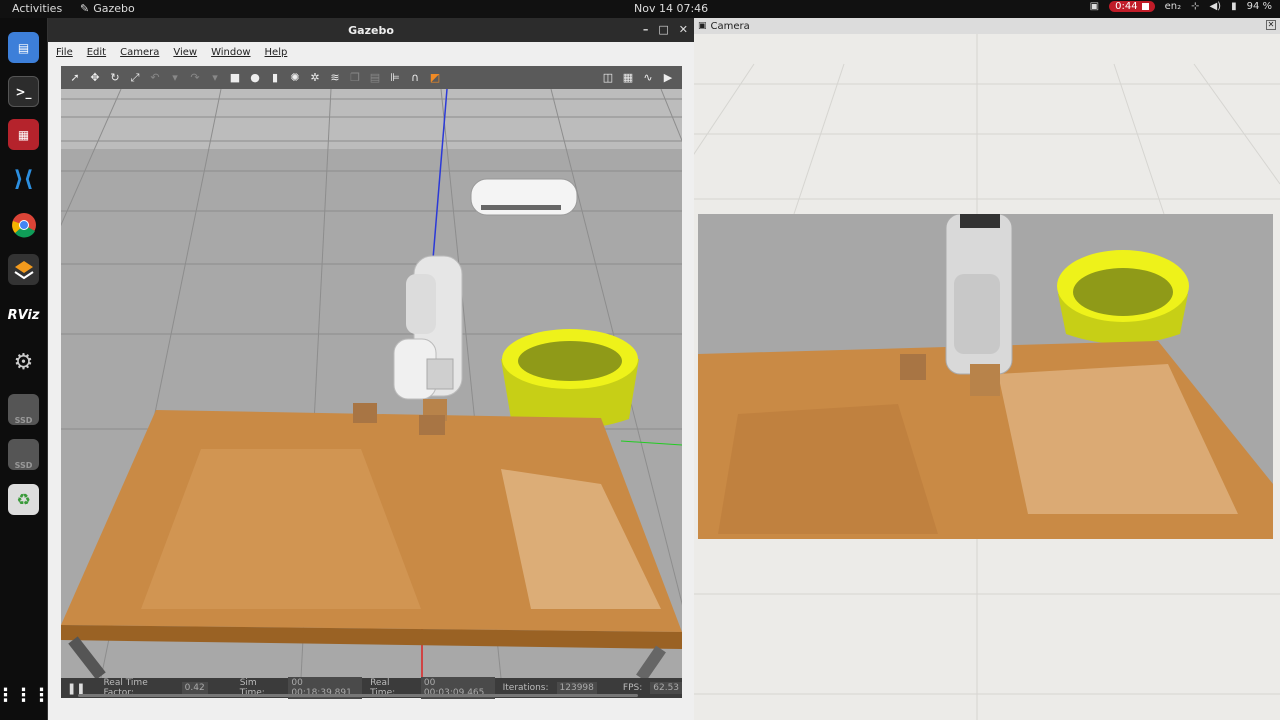 The image size is (1280, 720). Describe the element at coordinates (608, 78) in the screenshot. I see `screenshot-icon: ◫` at that location.